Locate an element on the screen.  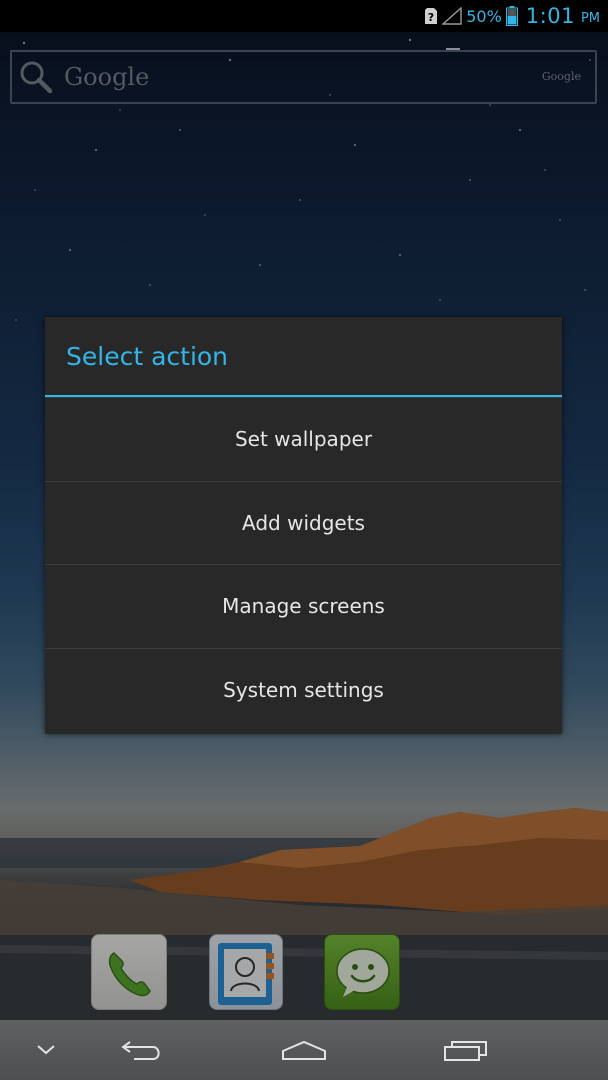
back-icon is located at coordinates (140, 1050).